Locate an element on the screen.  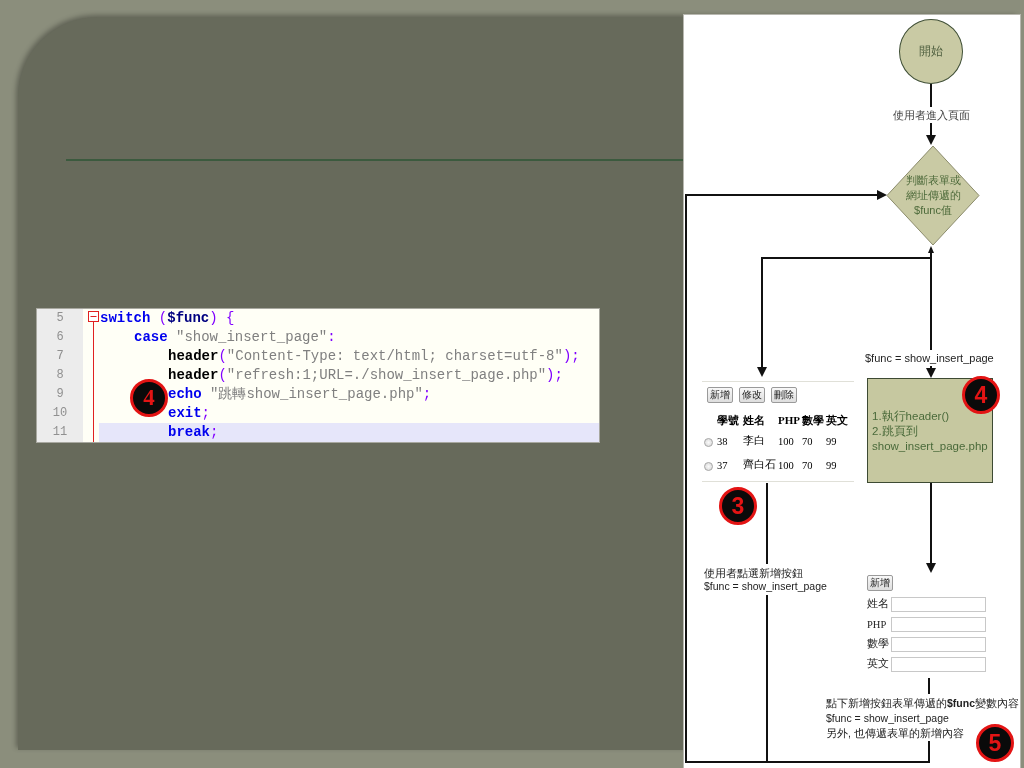
line-number: 8 is located at coordinates (60, 375).